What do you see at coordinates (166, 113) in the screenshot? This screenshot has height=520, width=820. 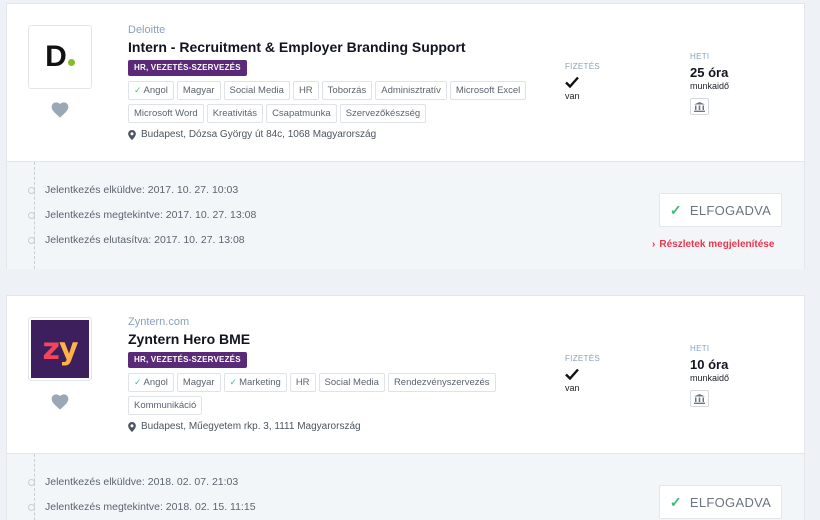 I see `tag-microsoft-word: Microsoft Word` at bounding box center [166, 113].